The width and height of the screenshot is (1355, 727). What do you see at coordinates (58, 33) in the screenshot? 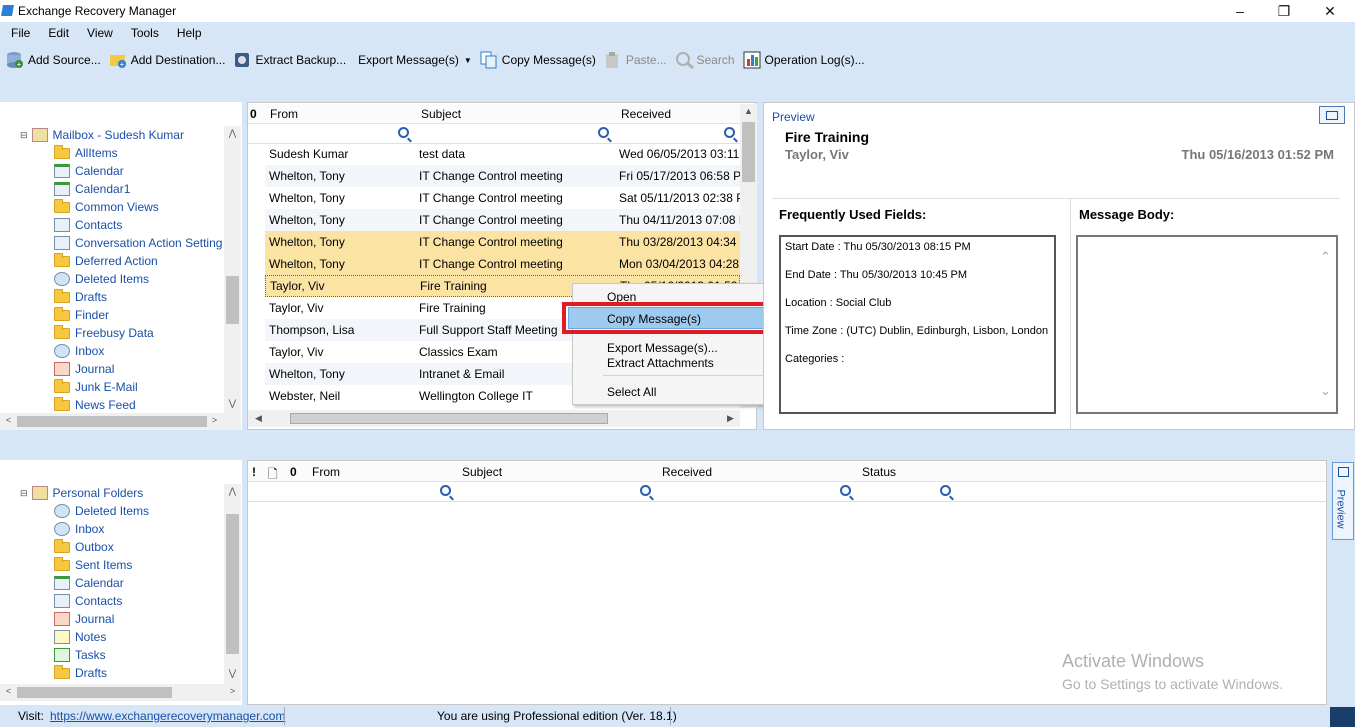
I see `menu-edit: Edit` at bounding box center [58, 33].